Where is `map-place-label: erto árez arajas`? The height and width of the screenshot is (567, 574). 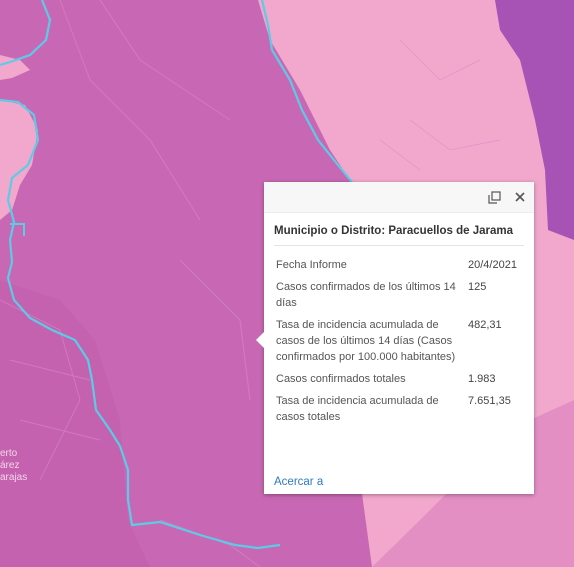 map-place-label: erto árez arajas is located at coordinates (13, 466).